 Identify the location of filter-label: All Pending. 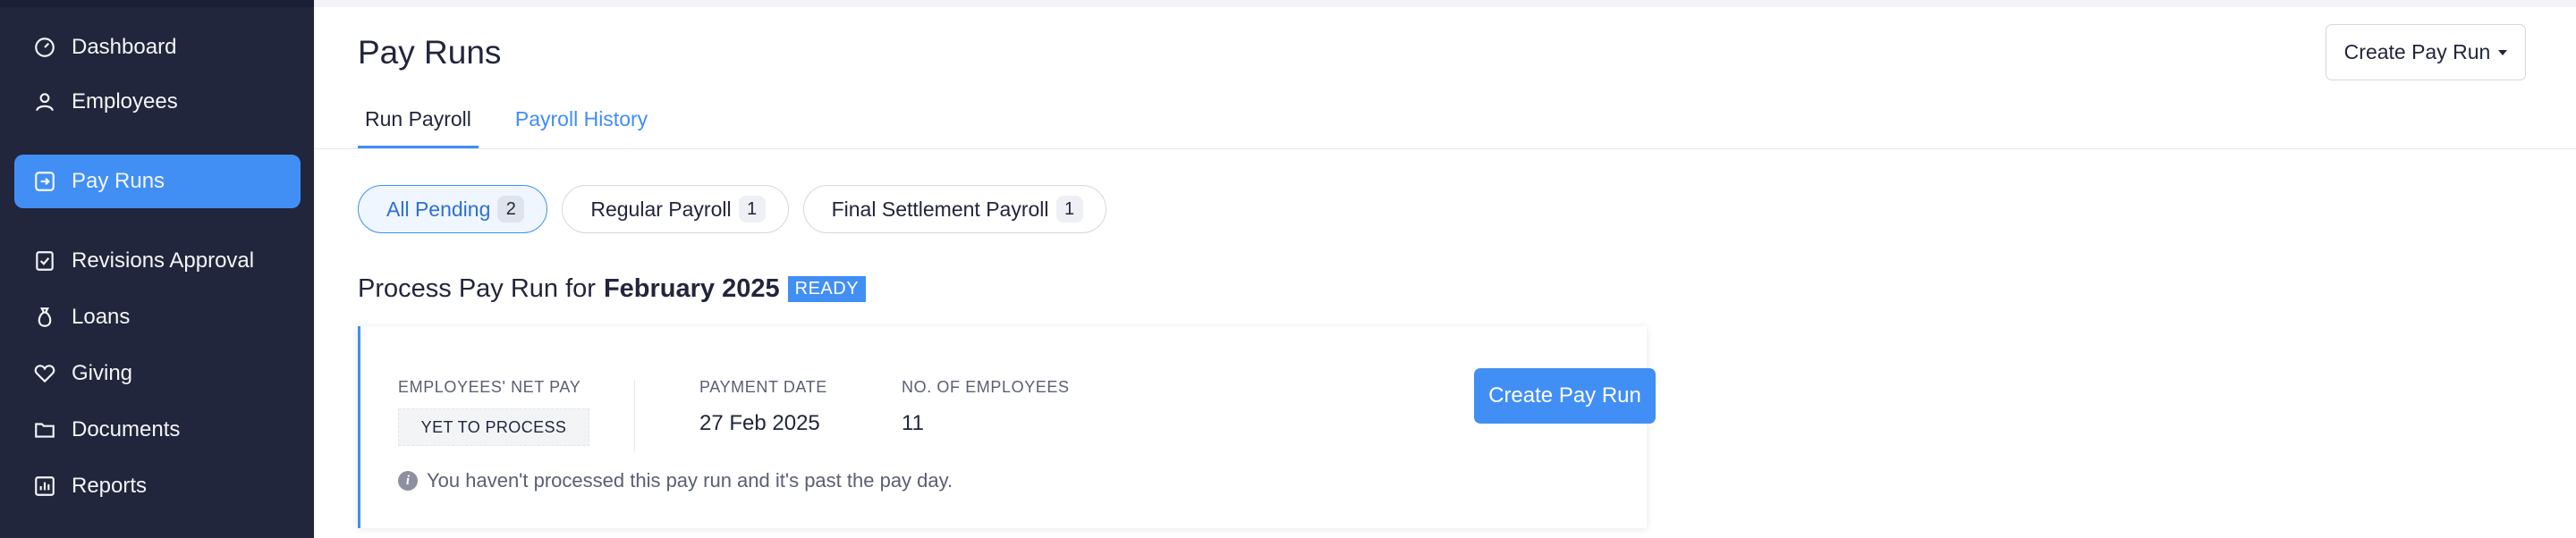
(438, 209).